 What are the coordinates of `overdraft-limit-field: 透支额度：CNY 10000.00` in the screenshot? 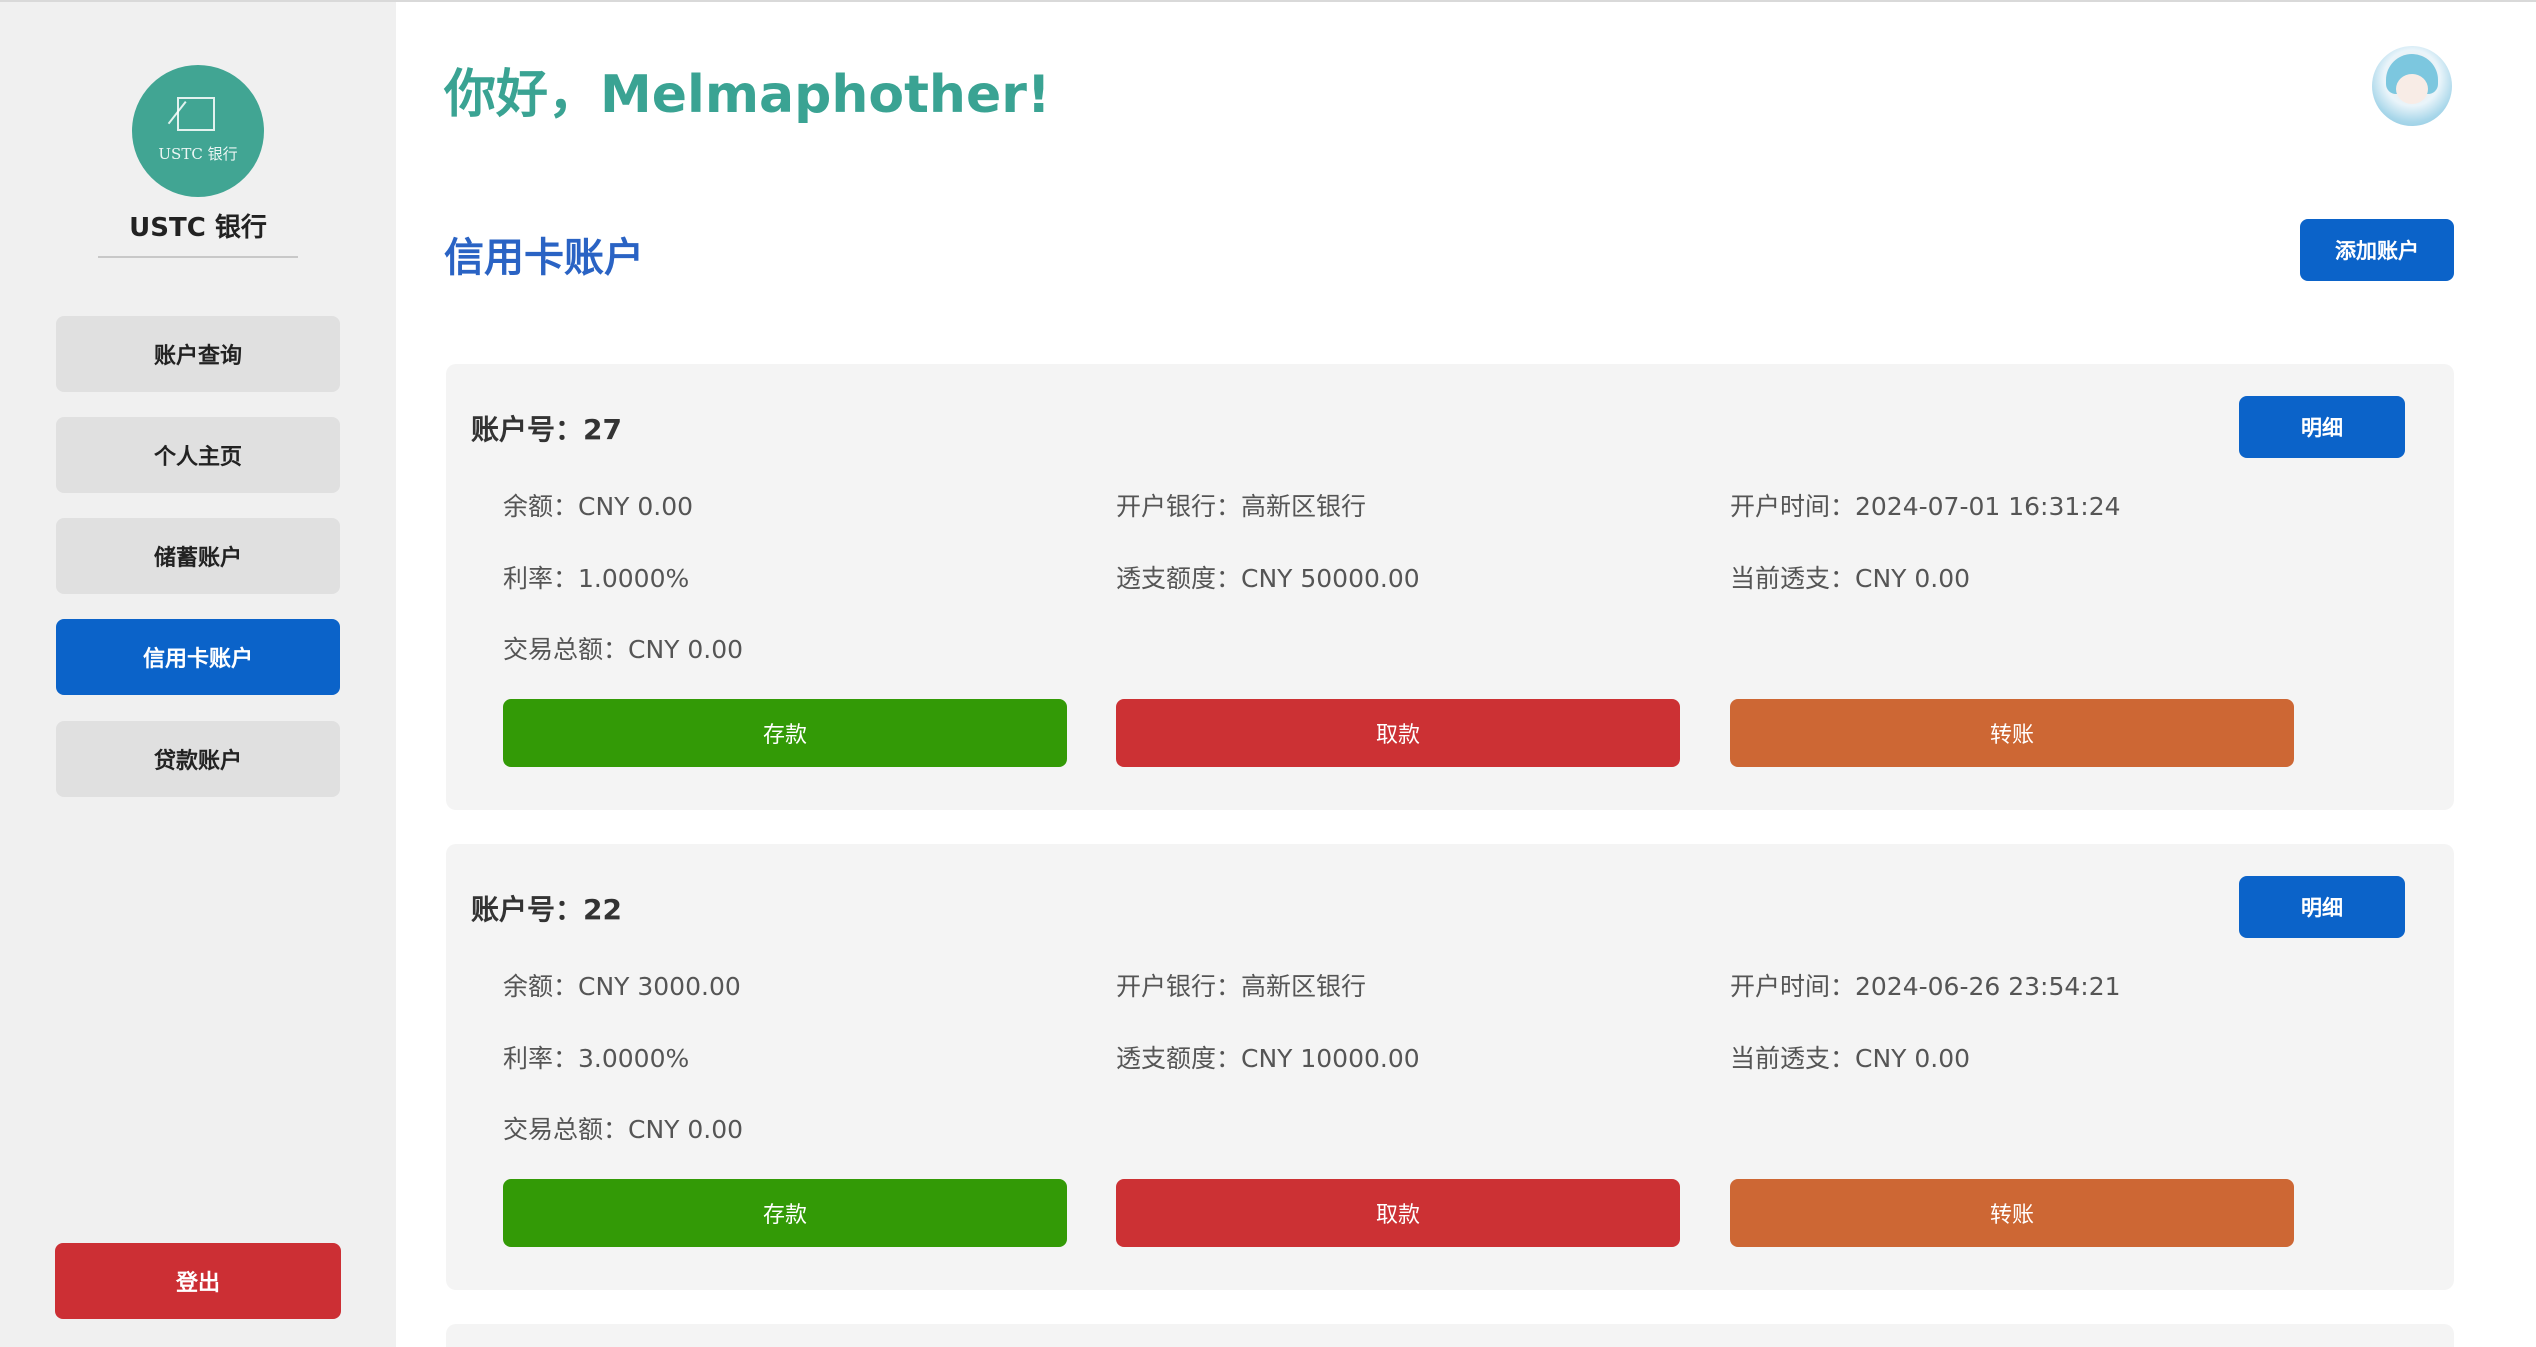 It's located at (1268, 1058).